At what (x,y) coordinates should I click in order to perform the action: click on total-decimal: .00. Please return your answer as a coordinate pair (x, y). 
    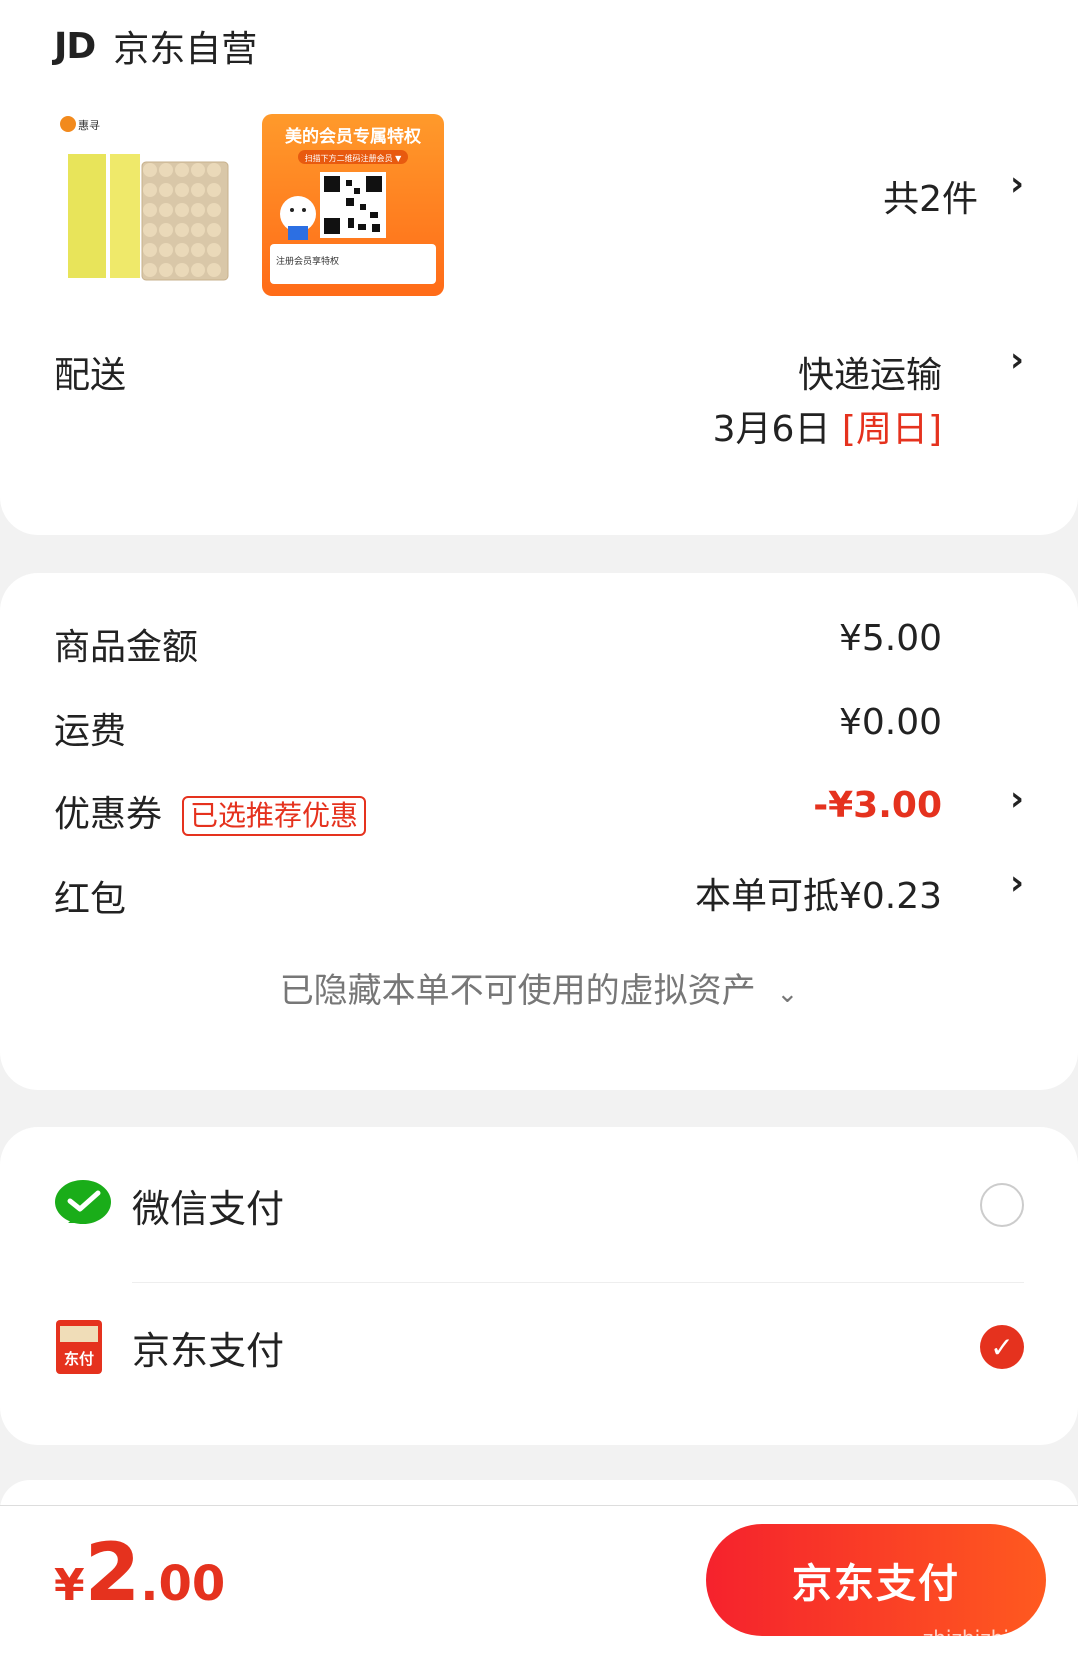
    Looking at the image, I should click on (183, 1584).